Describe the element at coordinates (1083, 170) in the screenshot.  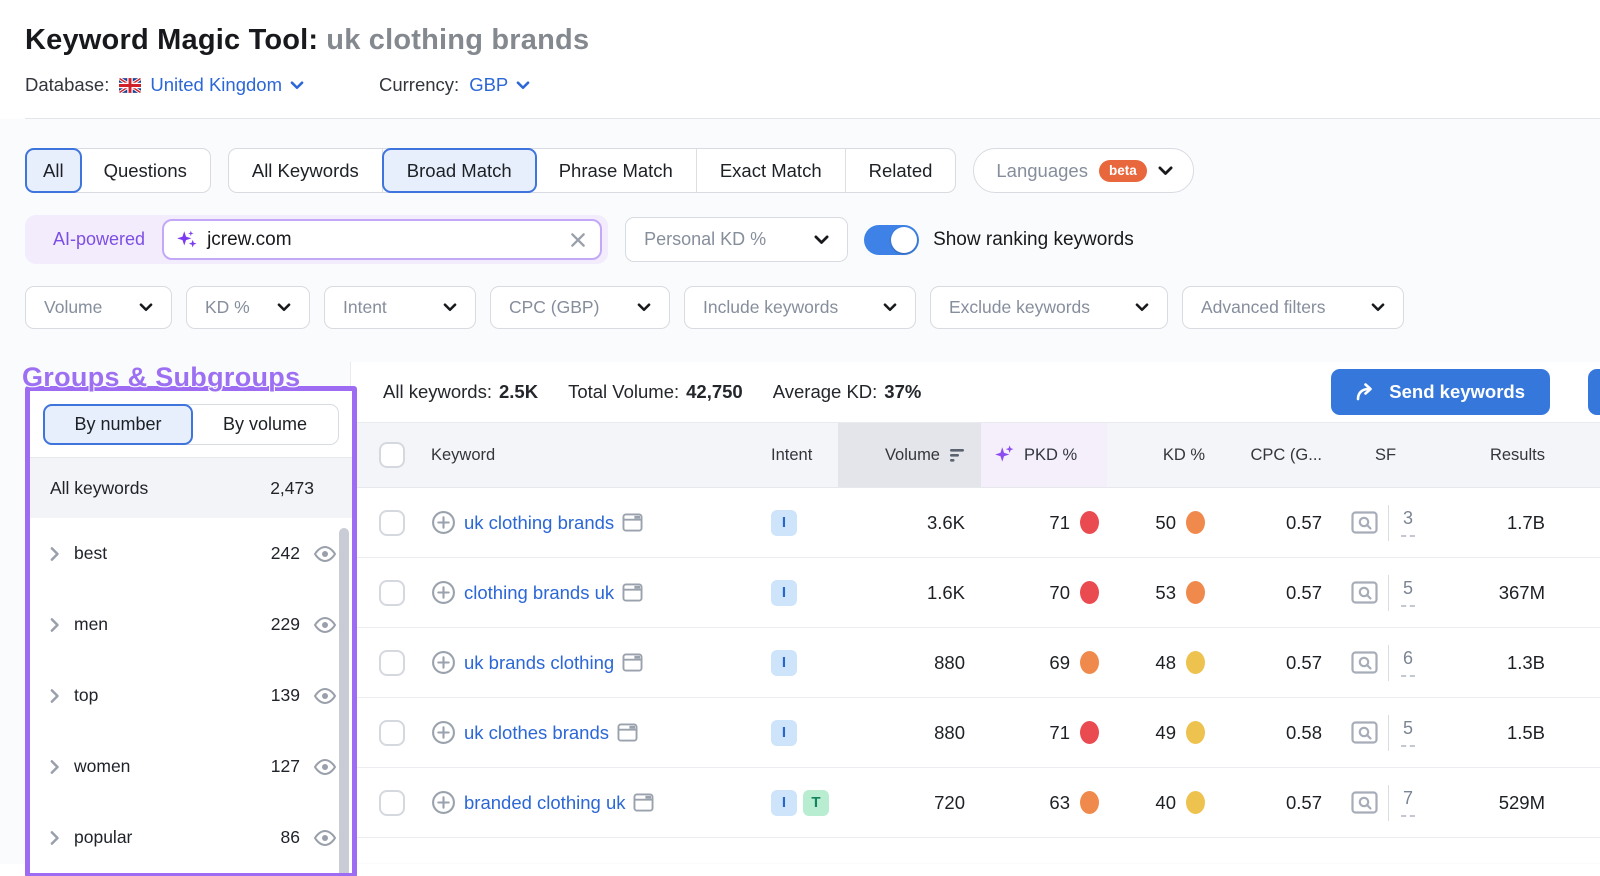
I see `languages-dropdown: Languages beta` at that location.